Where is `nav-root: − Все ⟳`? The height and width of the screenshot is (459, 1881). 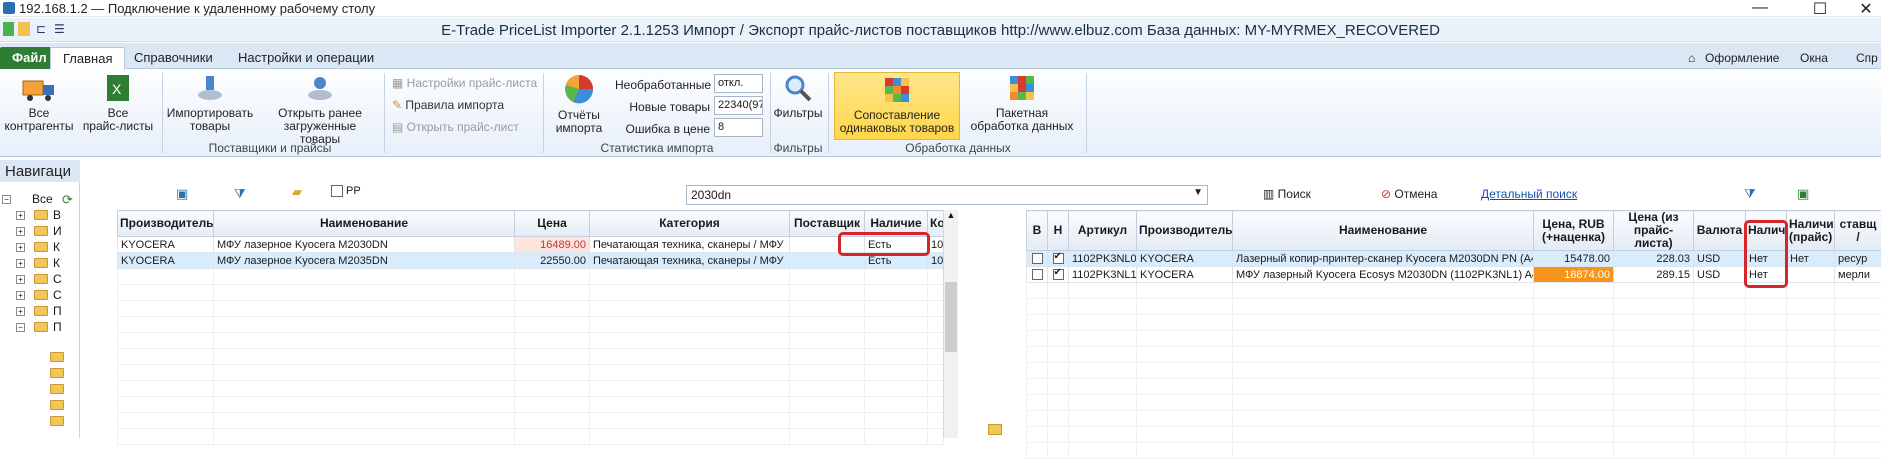
nav-root: − Все ⟳ is located at coordinates (40, 199).